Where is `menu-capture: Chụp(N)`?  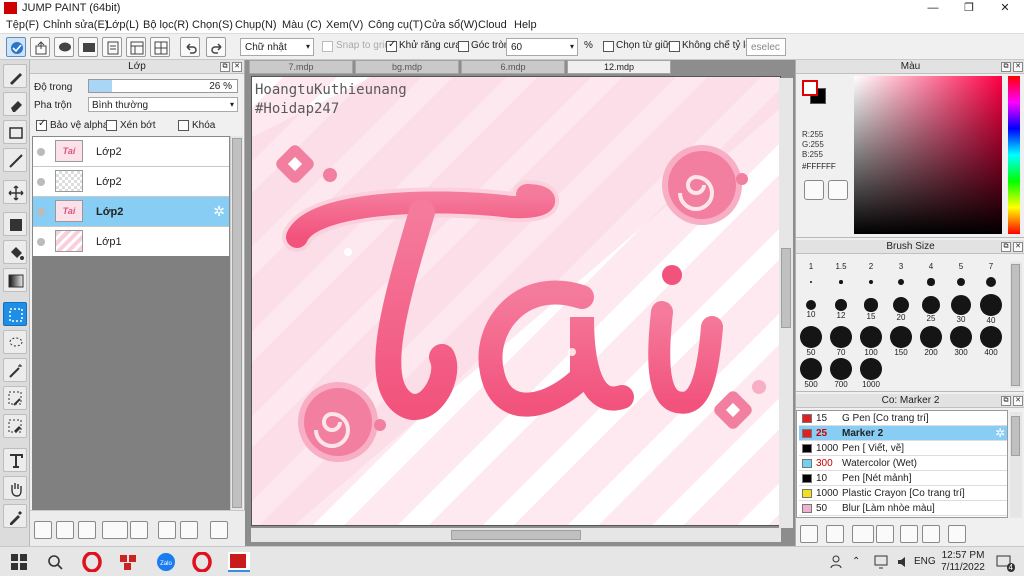
menu-capture: Chụp(N) is located at coordinates (256, 25).